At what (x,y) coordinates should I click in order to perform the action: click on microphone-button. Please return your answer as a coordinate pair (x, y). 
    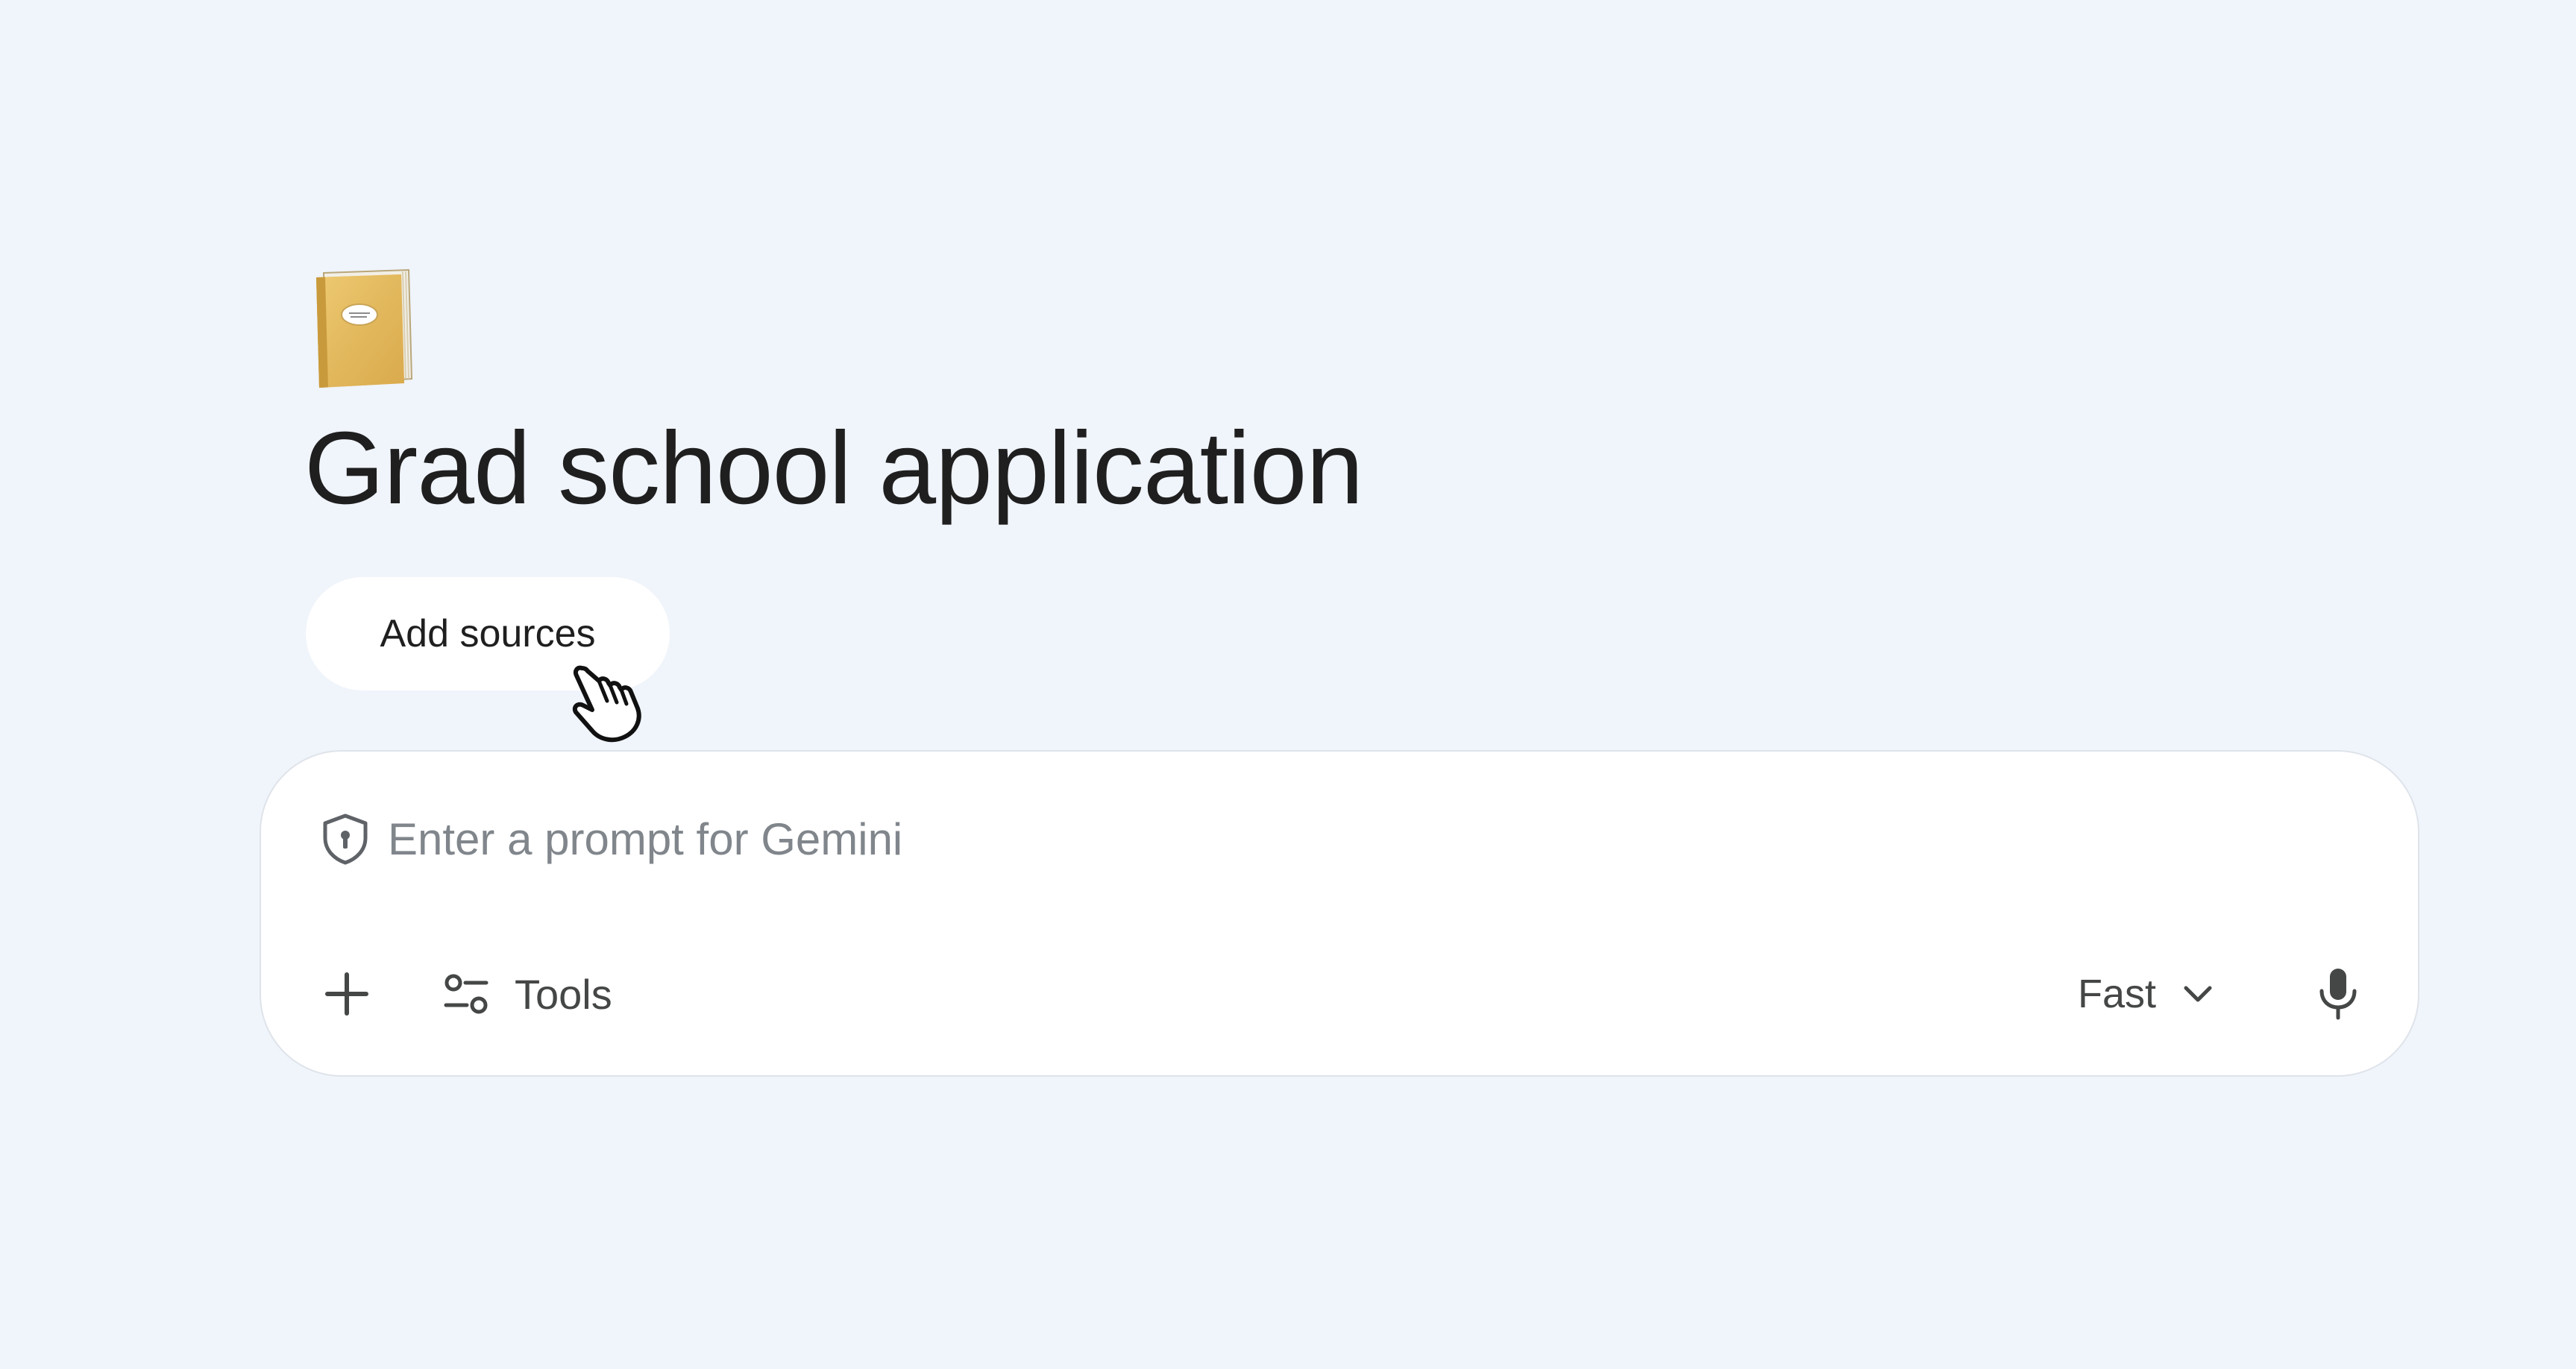
    Looking at the image, I should click on (2339, 994).